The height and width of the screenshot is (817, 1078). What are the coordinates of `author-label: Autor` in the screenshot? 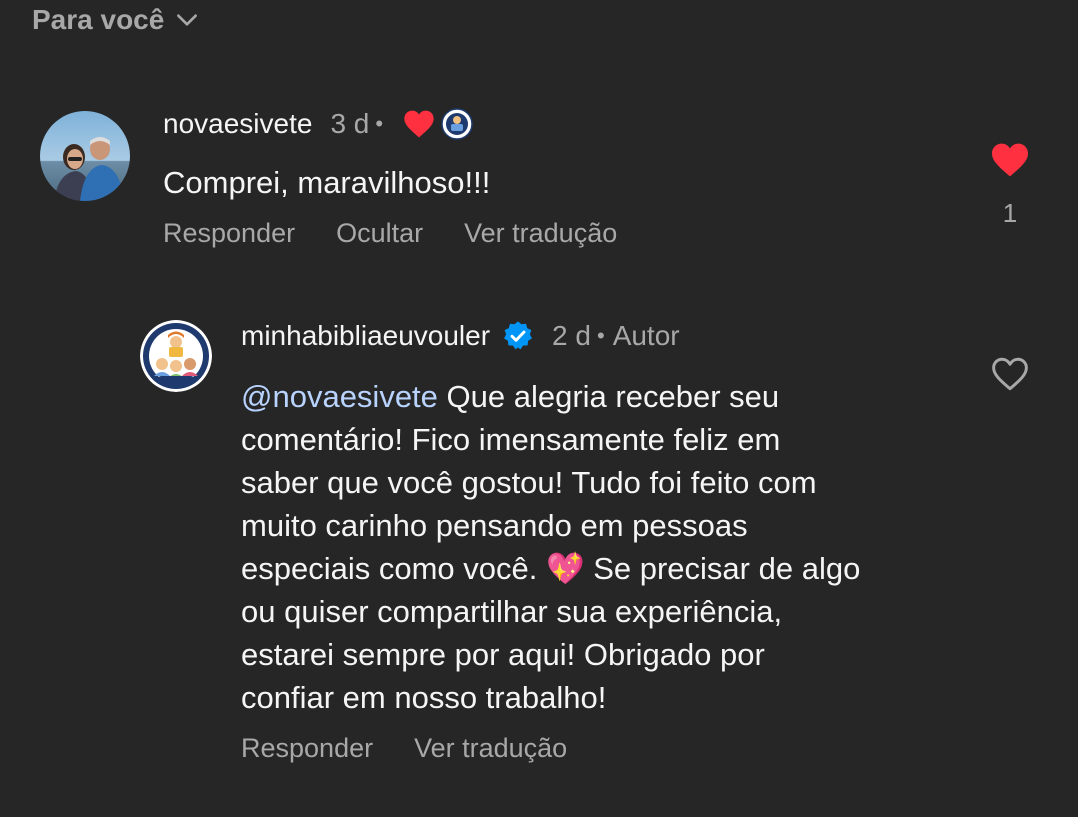 It's located at (646, 335).